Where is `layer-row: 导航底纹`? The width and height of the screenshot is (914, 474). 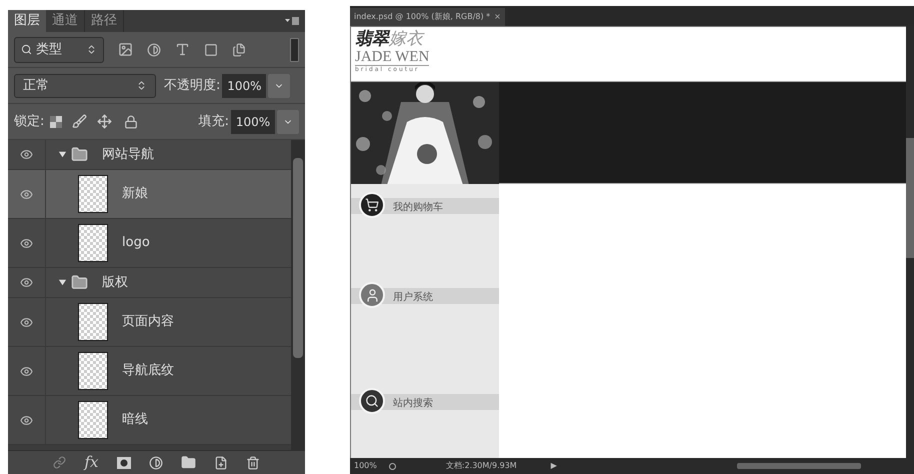
layer-row: 导航底纹 is located at coordinates (149, 371).